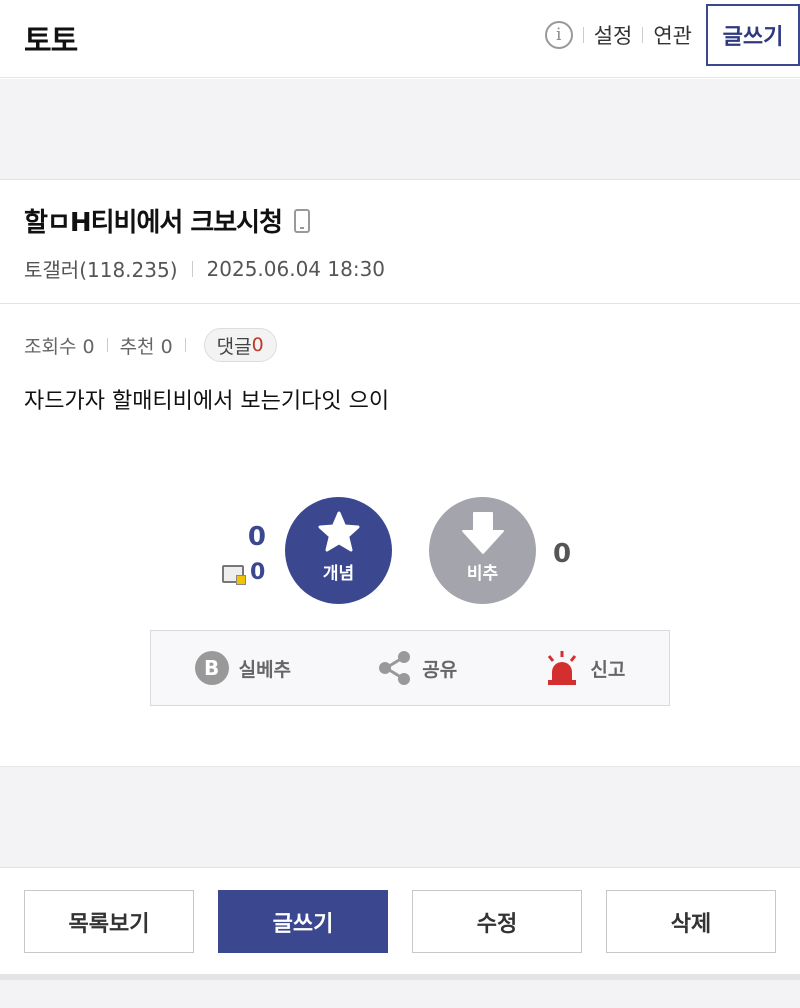  I want to click on upvote-label: 개념, so click(338, 574).